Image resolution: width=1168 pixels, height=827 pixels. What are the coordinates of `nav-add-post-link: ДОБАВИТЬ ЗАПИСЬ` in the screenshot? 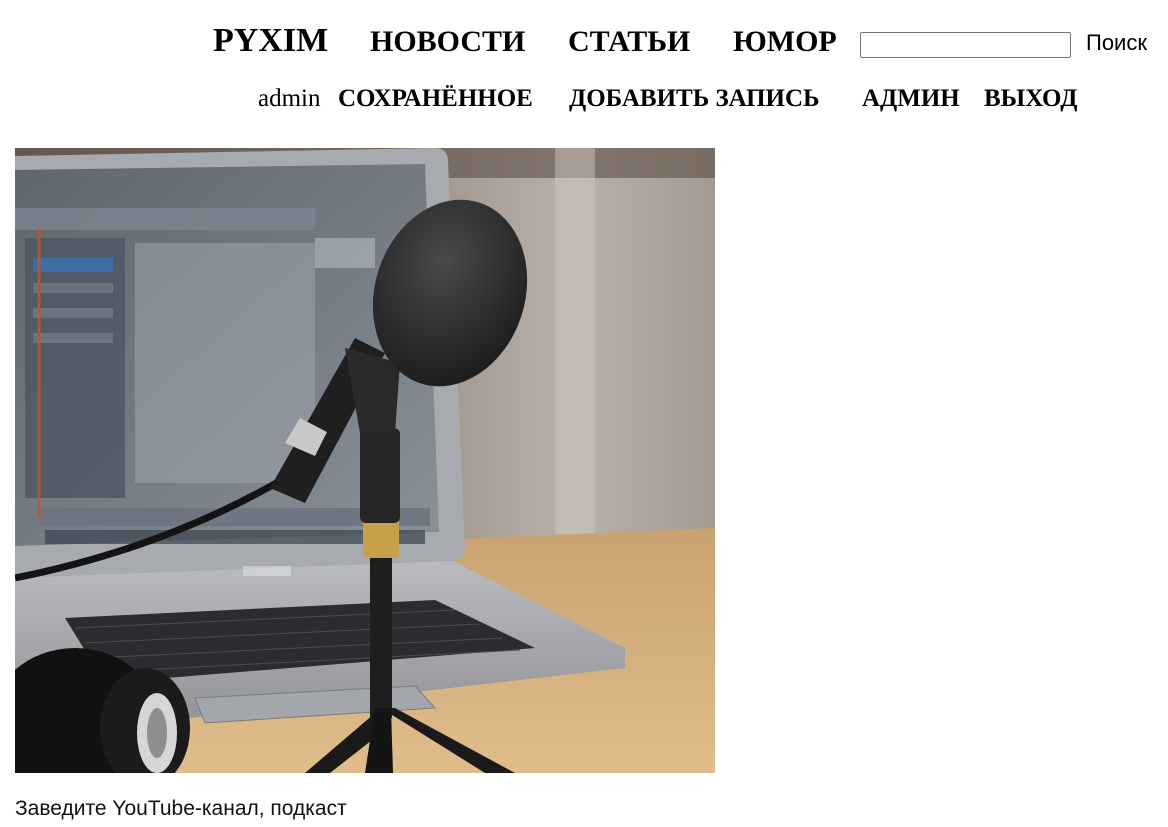 It's located at (694, 98).